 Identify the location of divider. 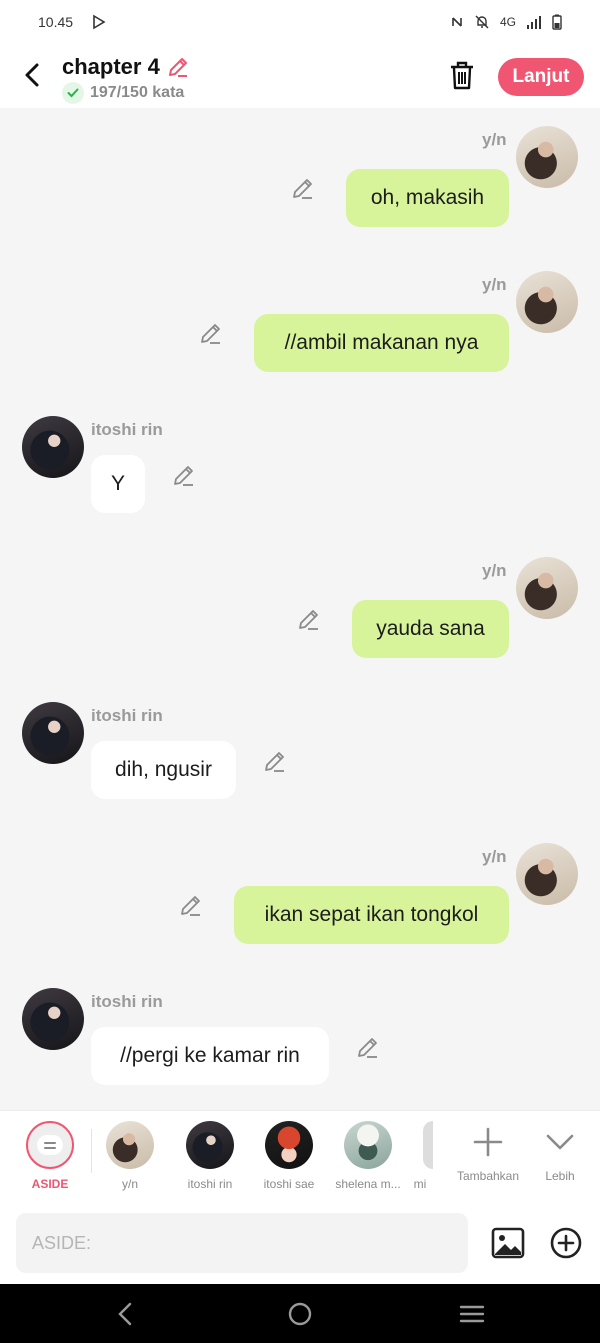
(91, 1151).